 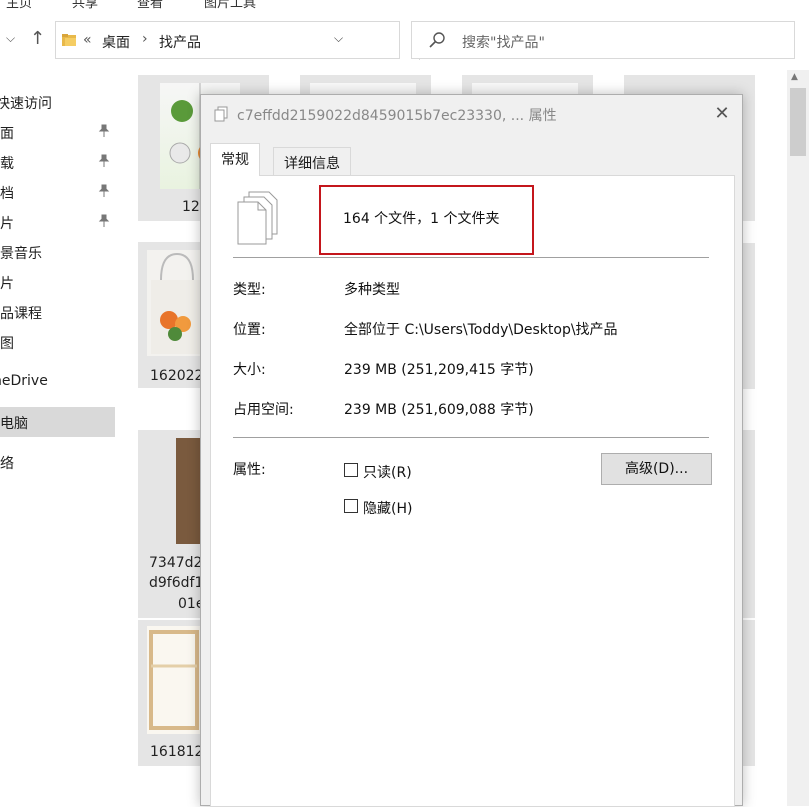 I want to click on address-bar: « 桌面 › 找产品 ⌵ ↻, so click(x=250, y=40).